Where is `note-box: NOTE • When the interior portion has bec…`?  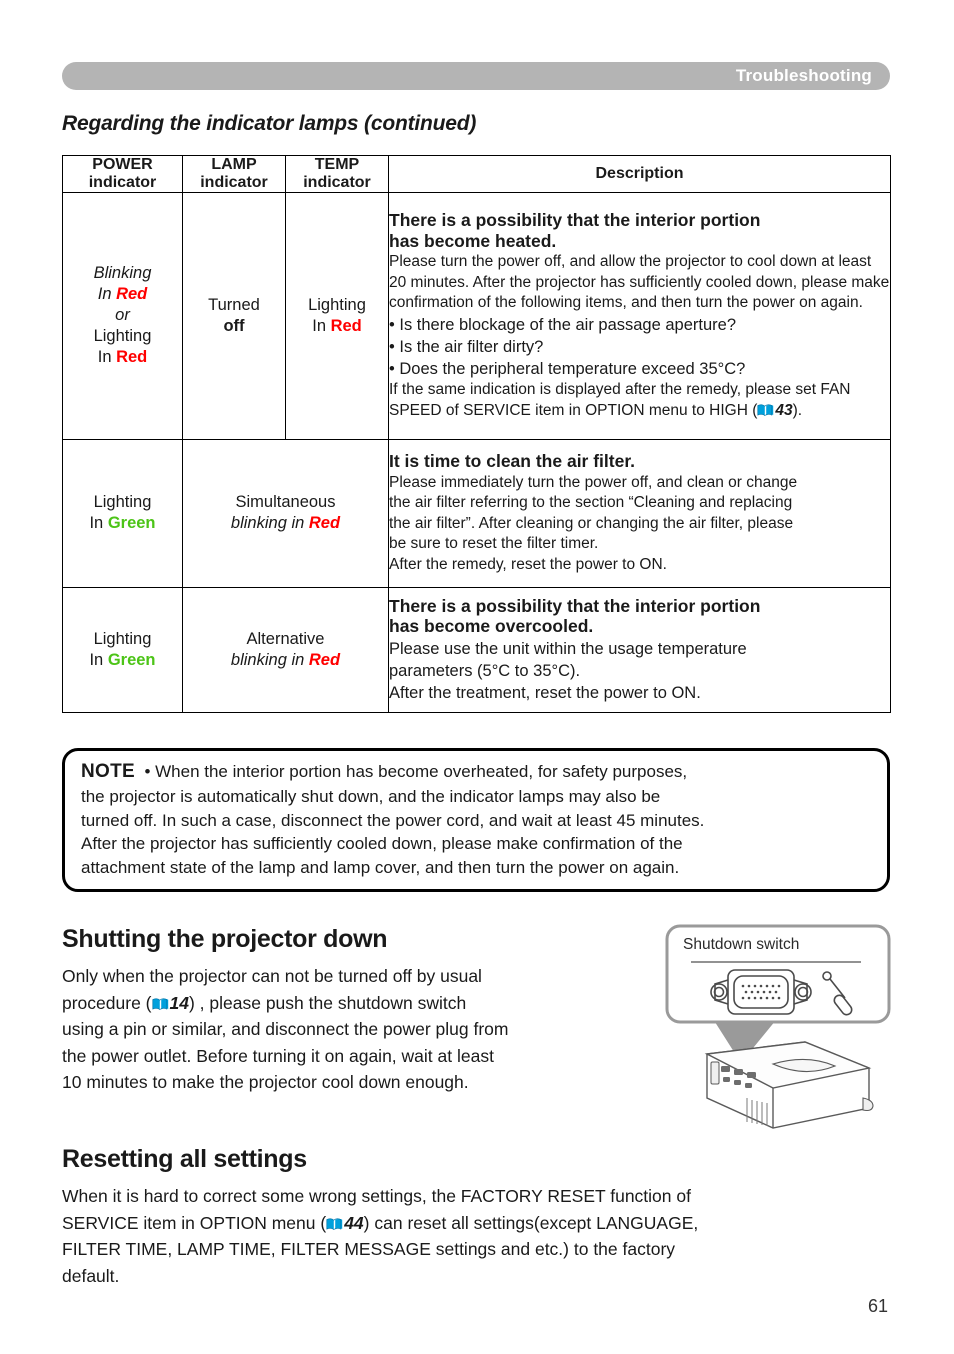
note-box: NOTE • When the interior portion has bec… is located at coordinates (476, 820).